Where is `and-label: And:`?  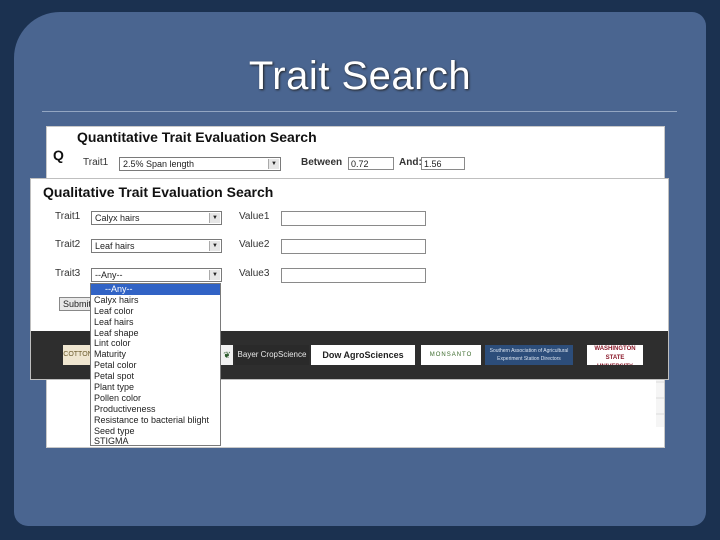
and-label: And: is located at coordinates (410, 162).